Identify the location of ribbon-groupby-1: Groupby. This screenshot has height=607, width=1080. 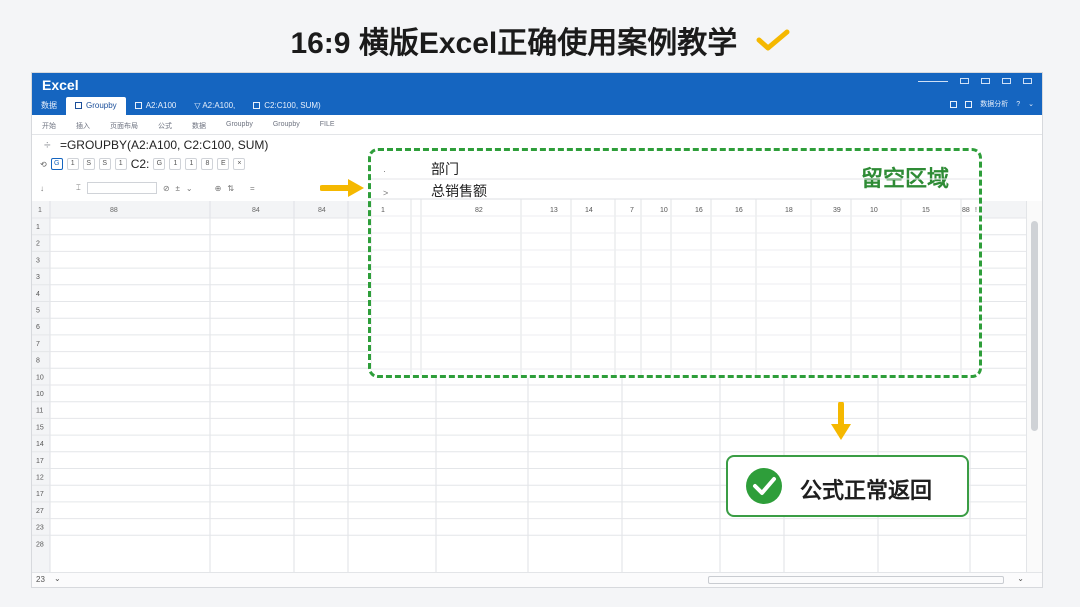
(239, 124).